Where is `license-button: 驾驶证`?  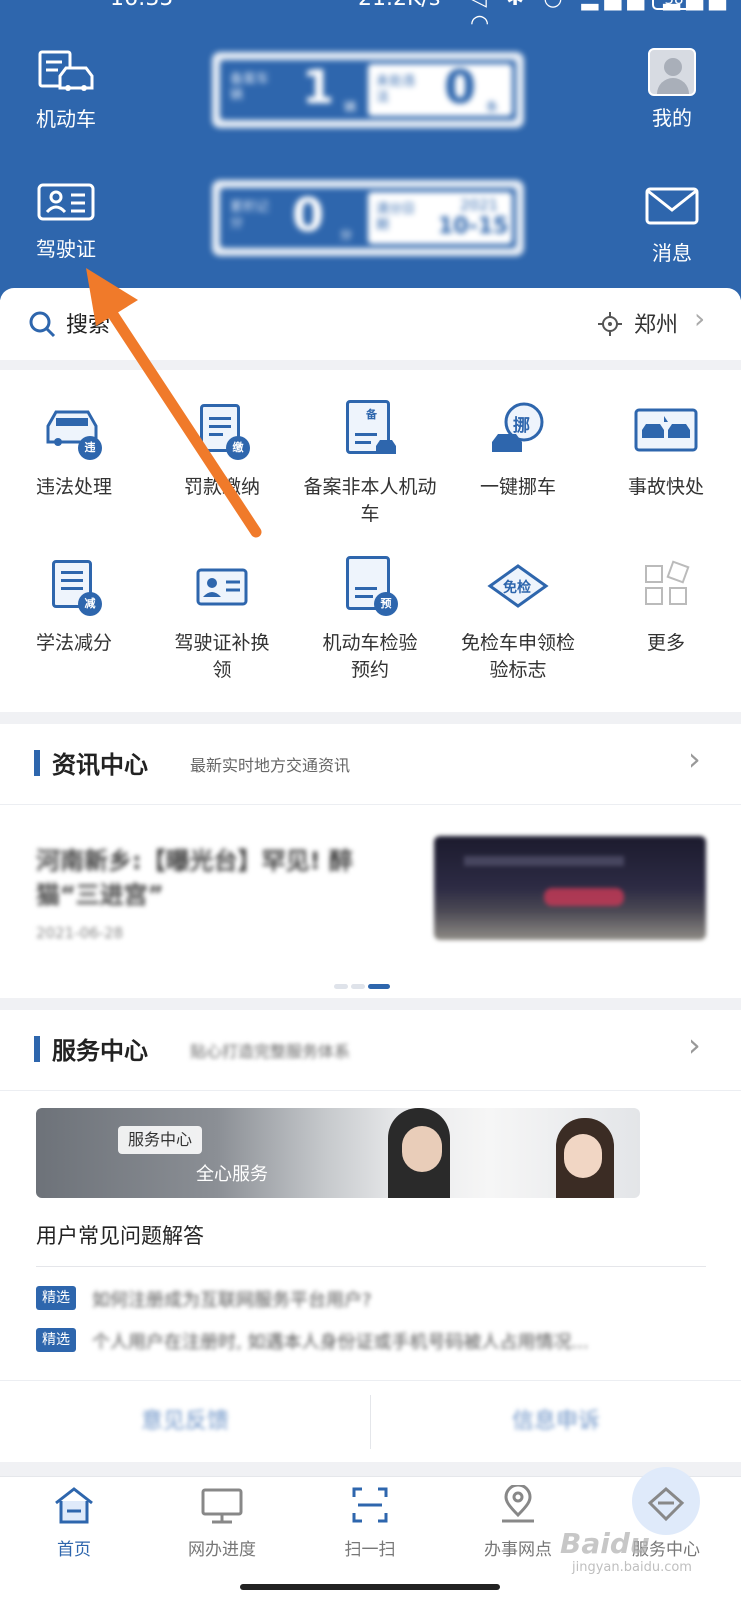 license-button: 驾驶证 is located at coordinates (66, 222).